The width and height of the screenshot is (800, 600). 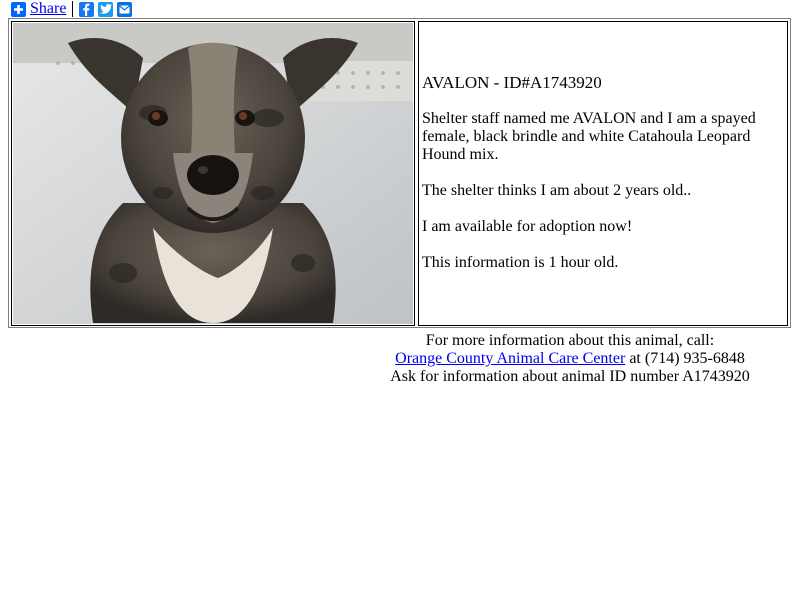 What do you see at coordinates (48, 9) in the screenshot?
I see `share-link: Share` at bounding box center [48, 9].